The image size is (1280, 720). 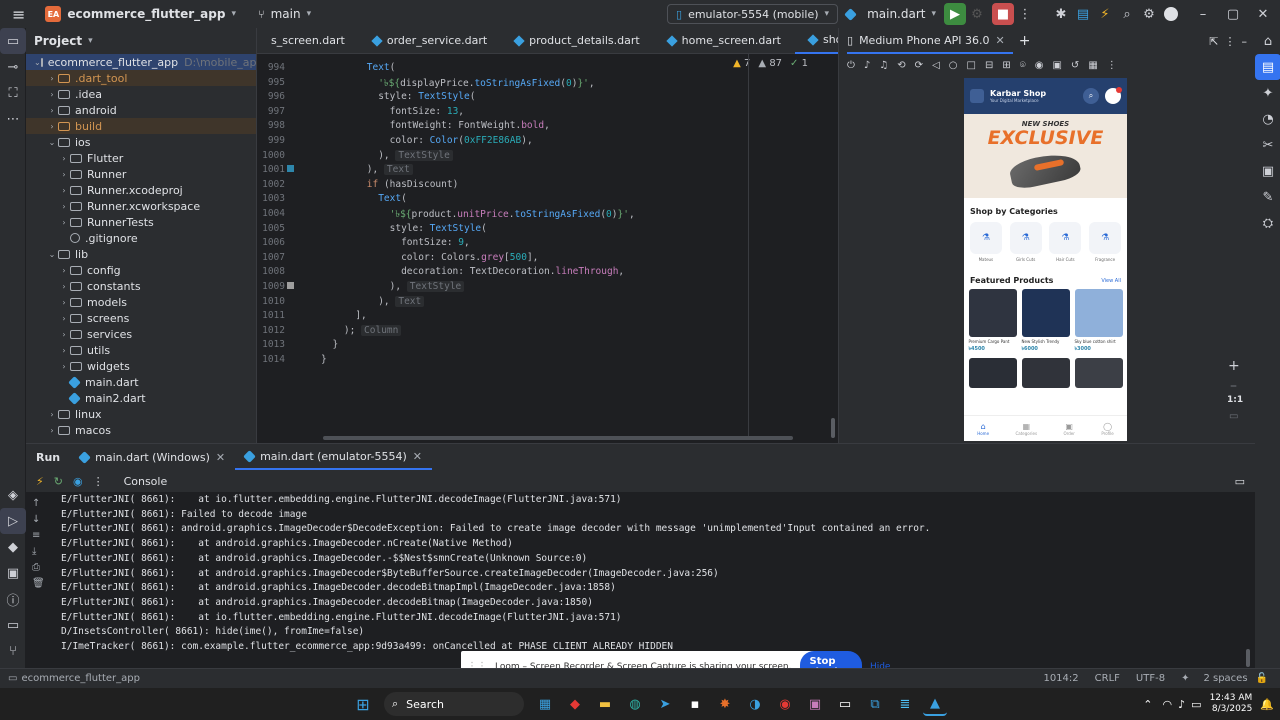 What do you see at coordinates (577, 41) in the screenshot?
I see `editor-tab: product_details.dart` at bounding box center [577, 41].